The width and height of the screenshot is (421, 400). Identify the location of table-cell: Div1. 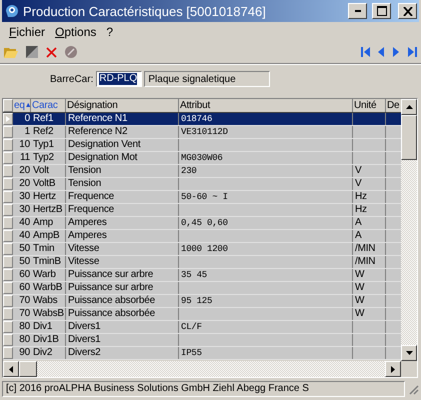
(48, 327).